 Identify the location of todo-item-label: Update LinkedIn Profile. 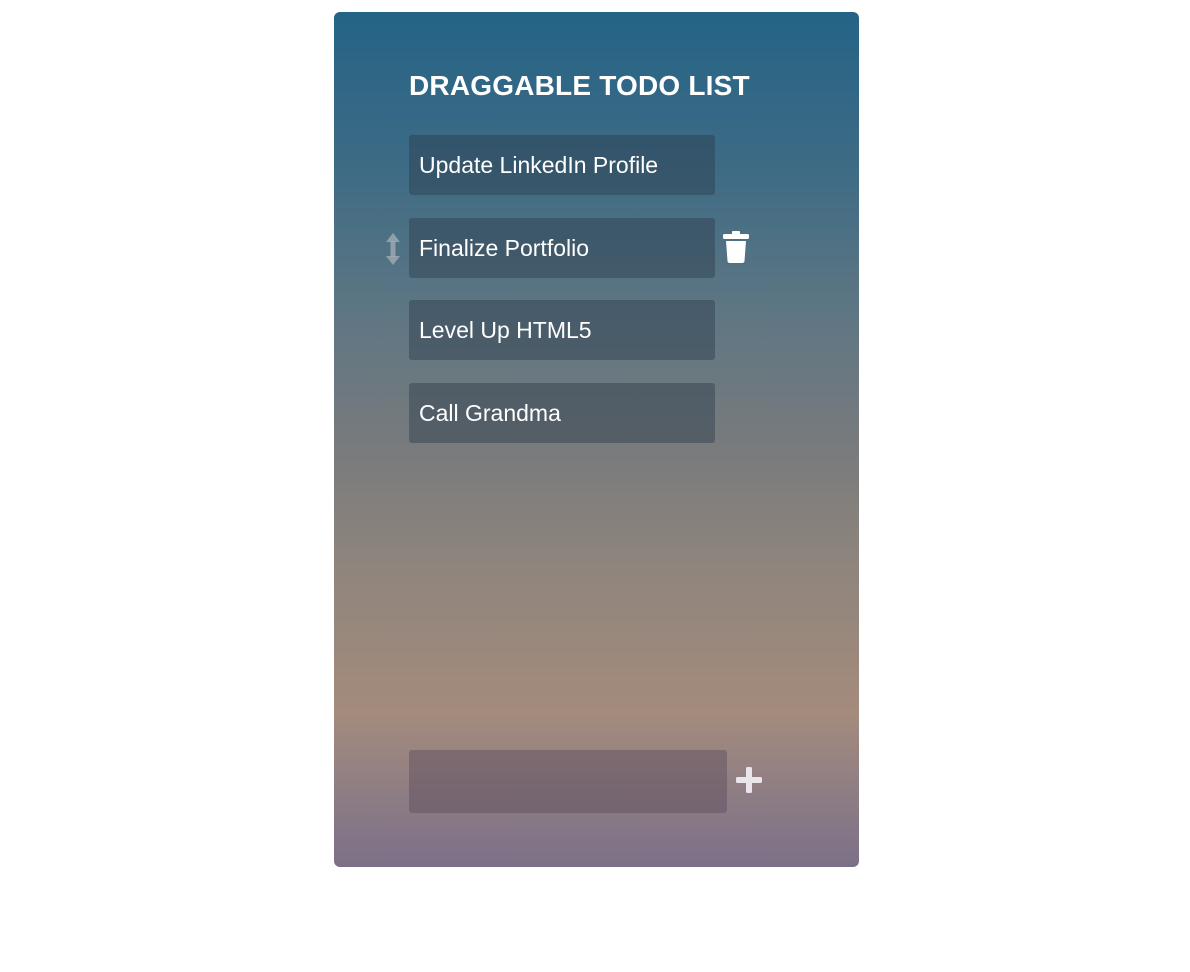
(539, 165).